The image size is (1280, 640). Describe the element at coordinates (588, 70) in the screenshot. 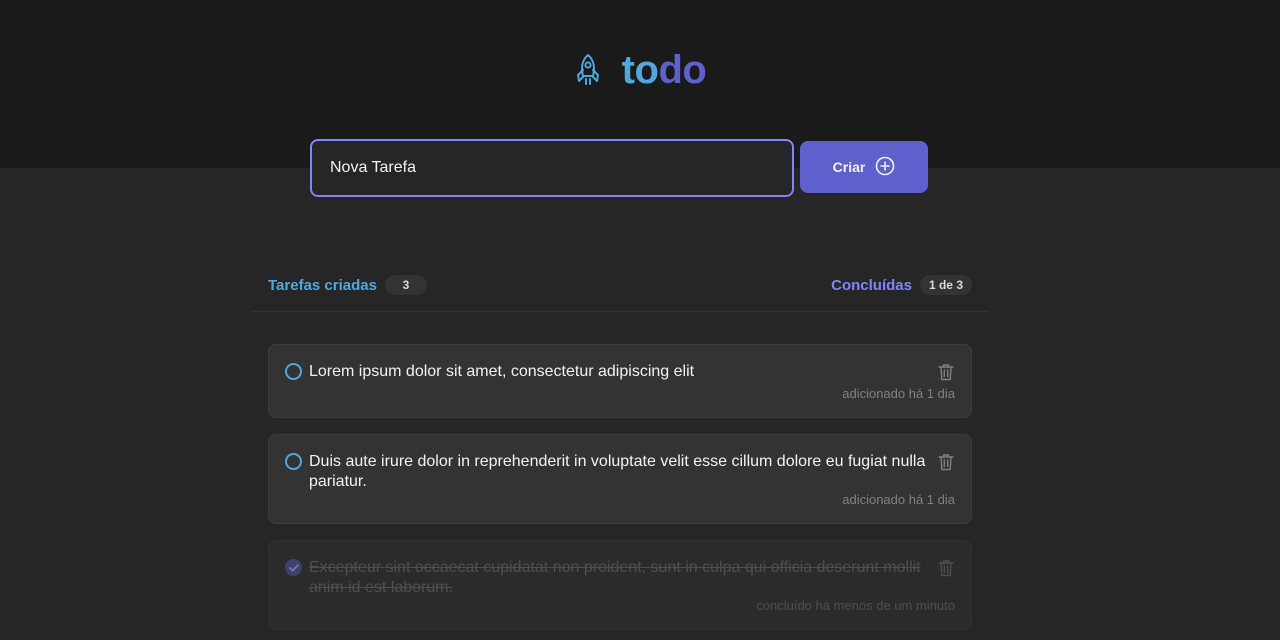

I see `rocket-icon` at that location.